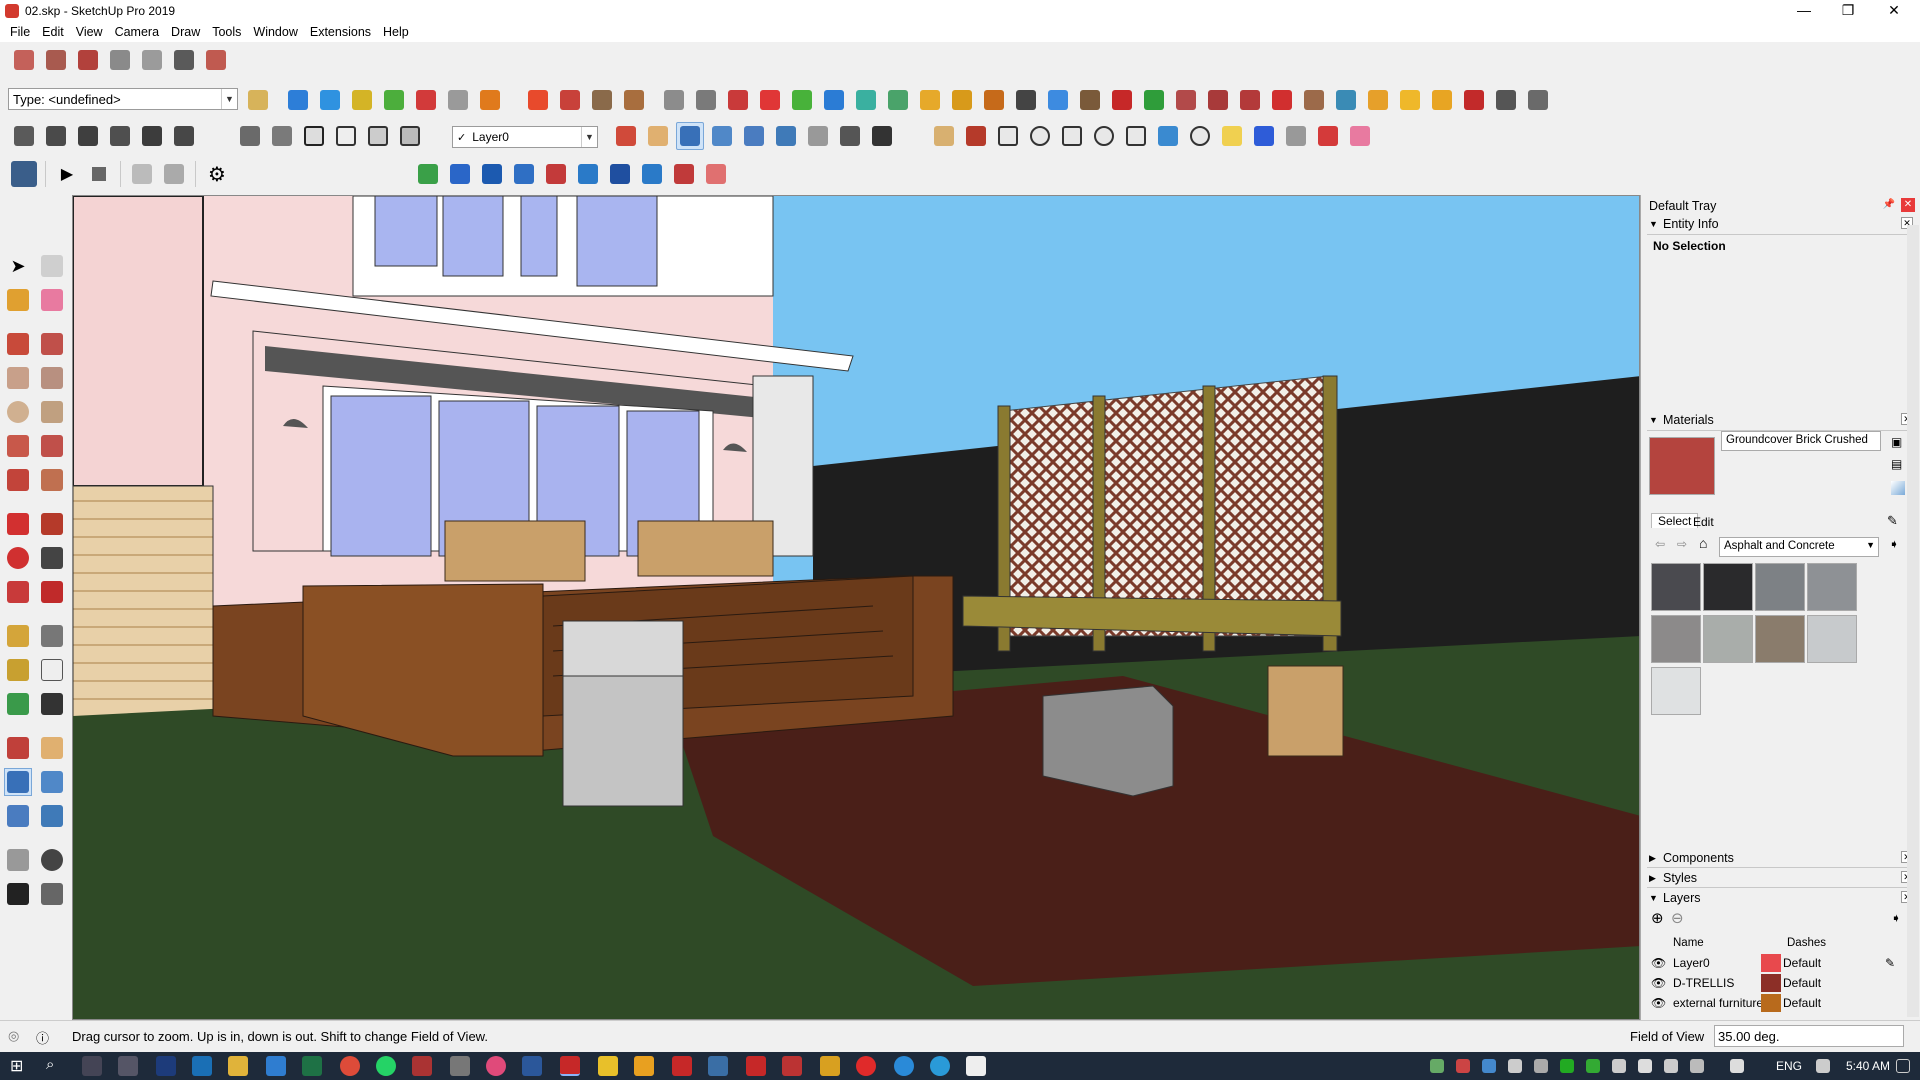  Describe the element at coordinates (174, 174) in the screenshot. I see `remove-scene-icon` at that location.